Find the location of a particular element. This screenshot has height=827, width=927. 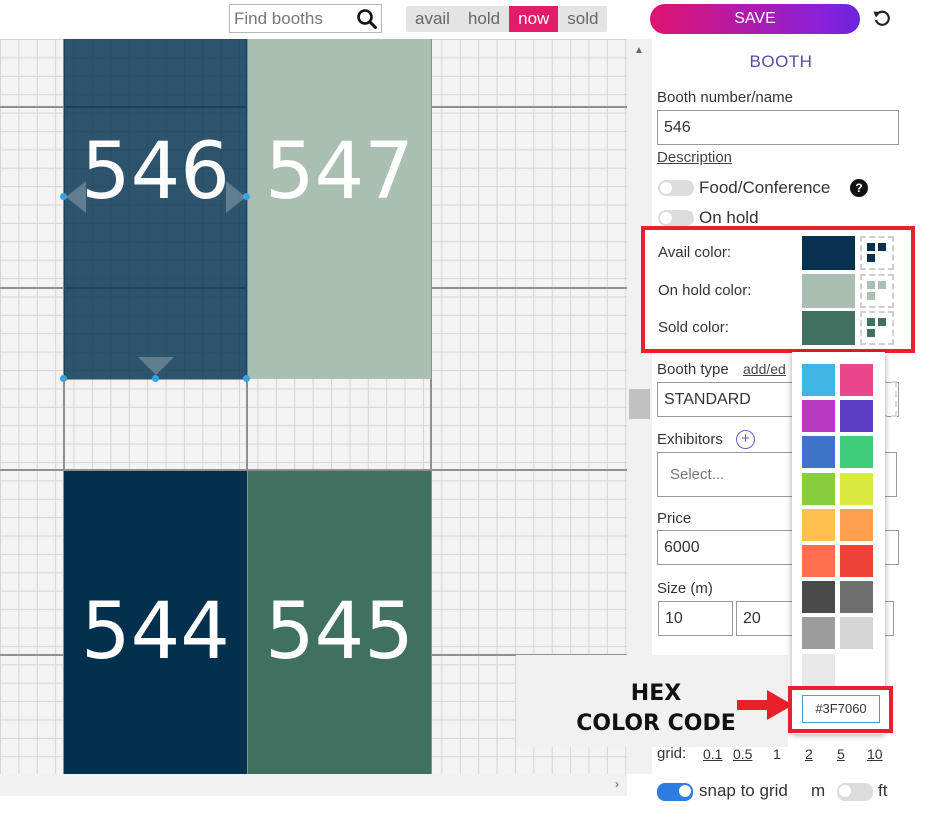

booth-number: 547 is located at coordinates (339, 172).